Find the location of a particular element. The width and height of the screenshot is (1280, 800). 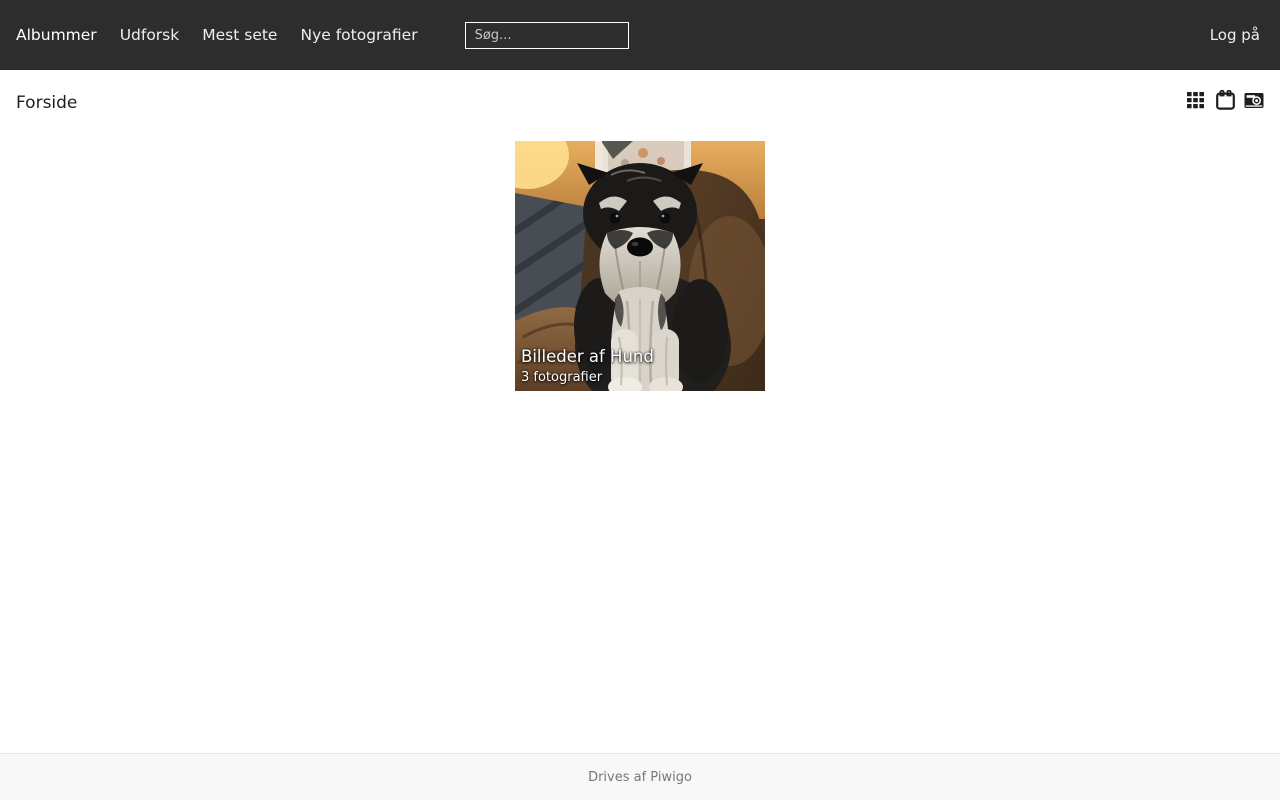

album-thumbnail-image is located at coordinates (640, 266).